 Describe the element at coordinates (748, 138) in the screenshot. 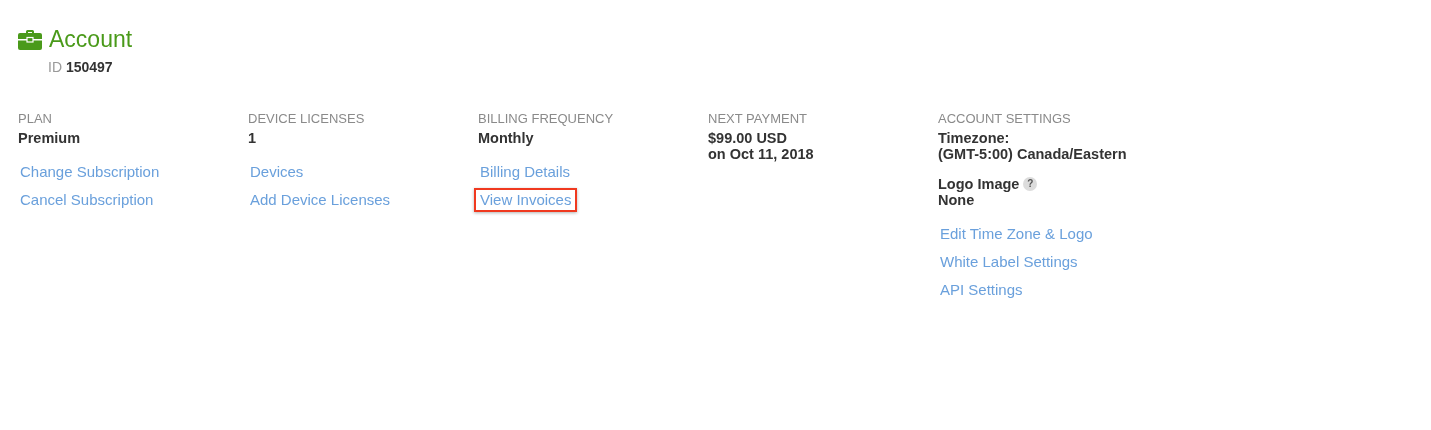

I see `field-value: $99.00 USD` at that location.